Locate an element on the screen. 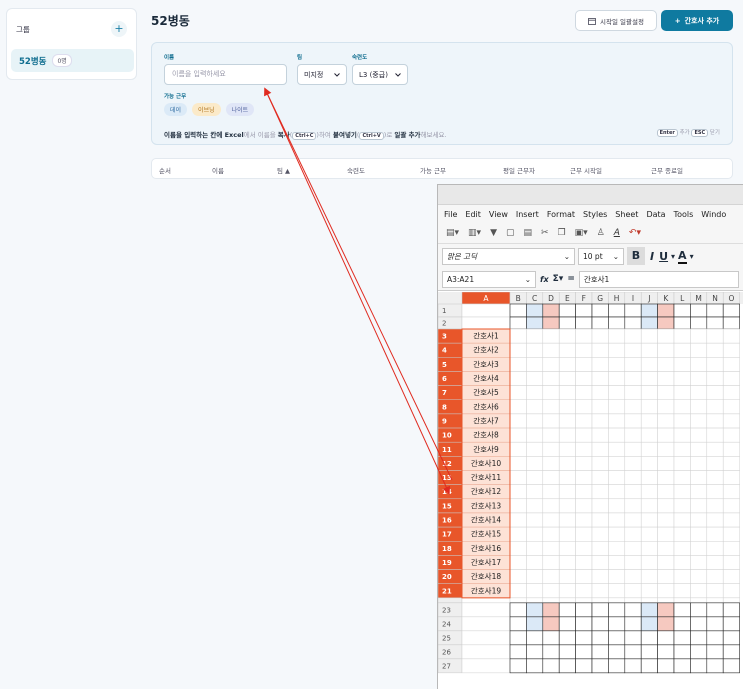 The height and width of the screenshot is (689, 743). cell-E17 is located at coordinates (567, 534).